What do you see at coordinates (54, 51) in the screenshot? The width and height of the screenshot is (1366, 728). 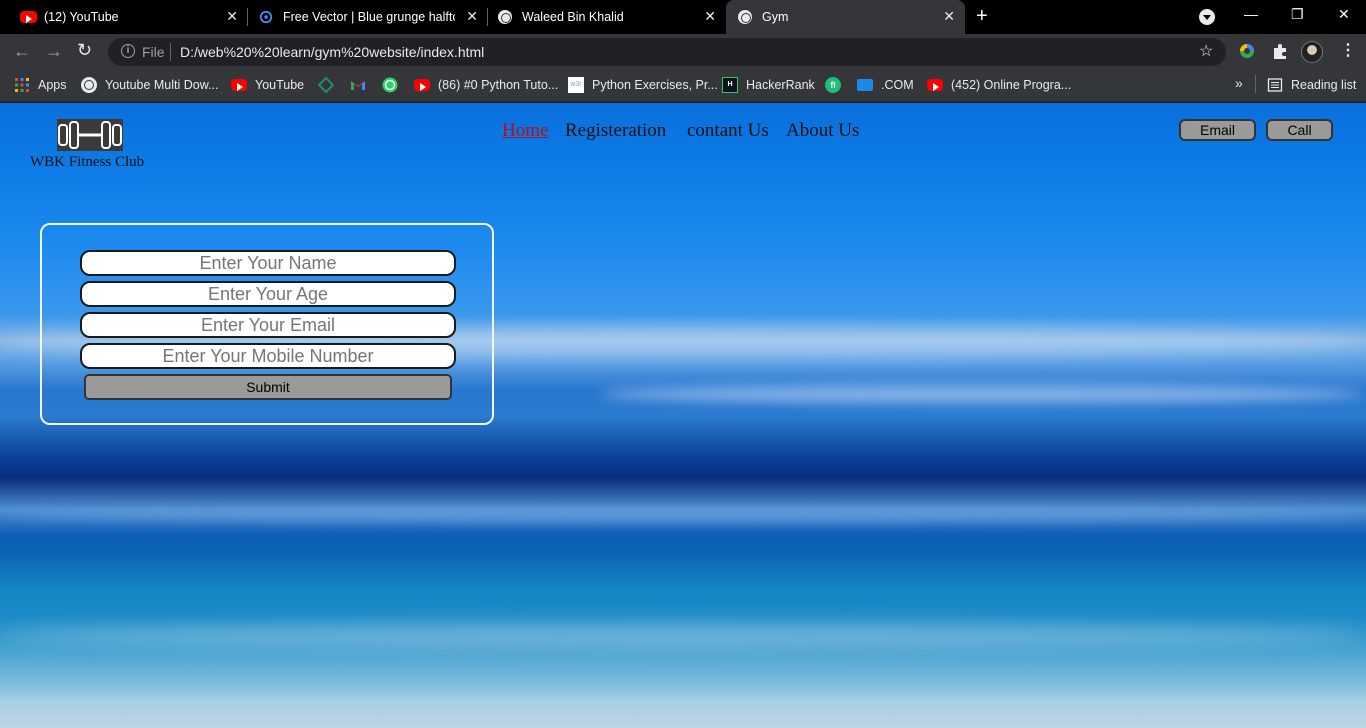 I see `forward-arrow-icon: →` at bounding box center [54, 51].